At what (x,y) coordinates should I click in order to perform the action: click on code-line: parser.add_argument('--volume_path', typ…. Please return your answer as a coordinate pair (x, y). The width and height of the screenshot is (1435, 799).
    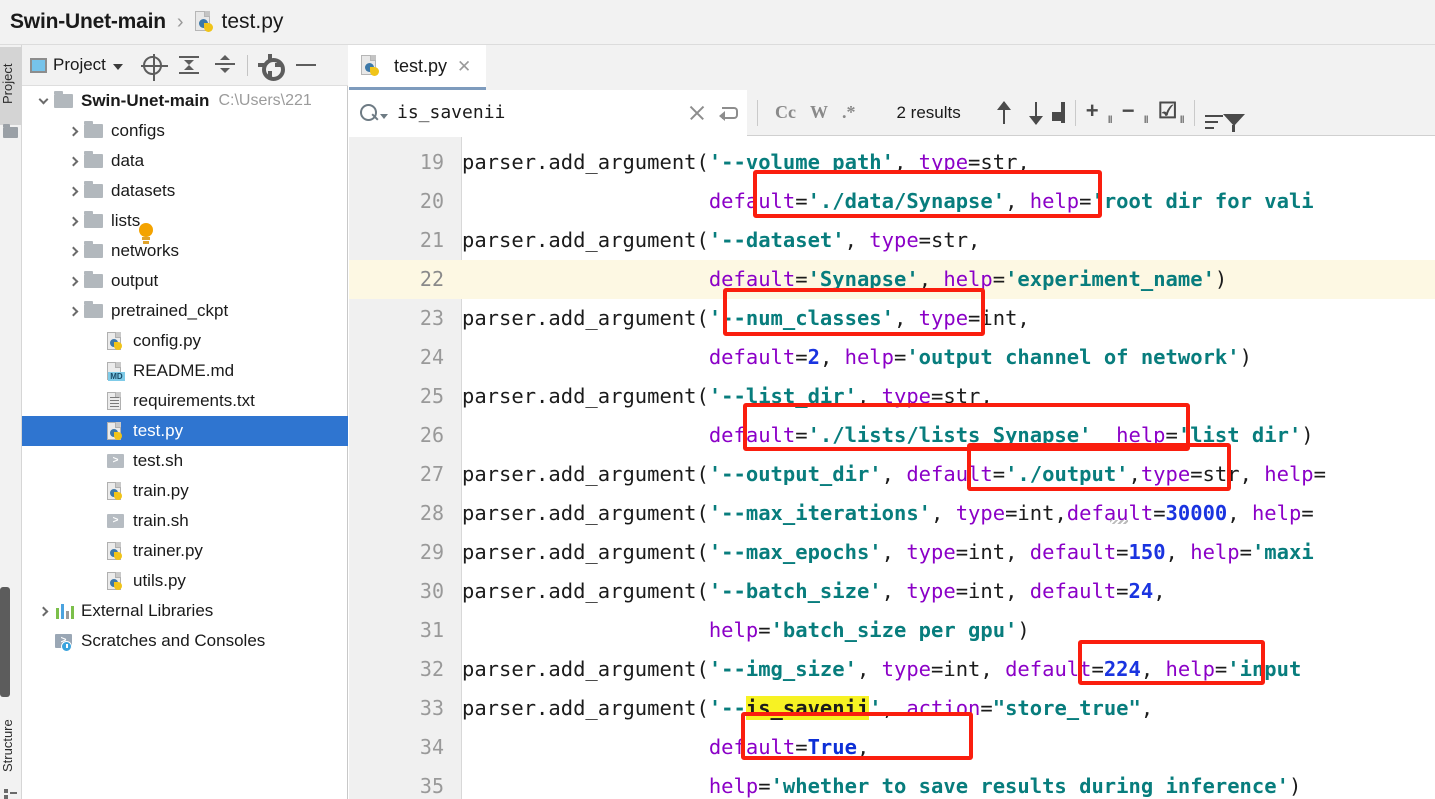
    Looking at the image, I should click on (948, 162).